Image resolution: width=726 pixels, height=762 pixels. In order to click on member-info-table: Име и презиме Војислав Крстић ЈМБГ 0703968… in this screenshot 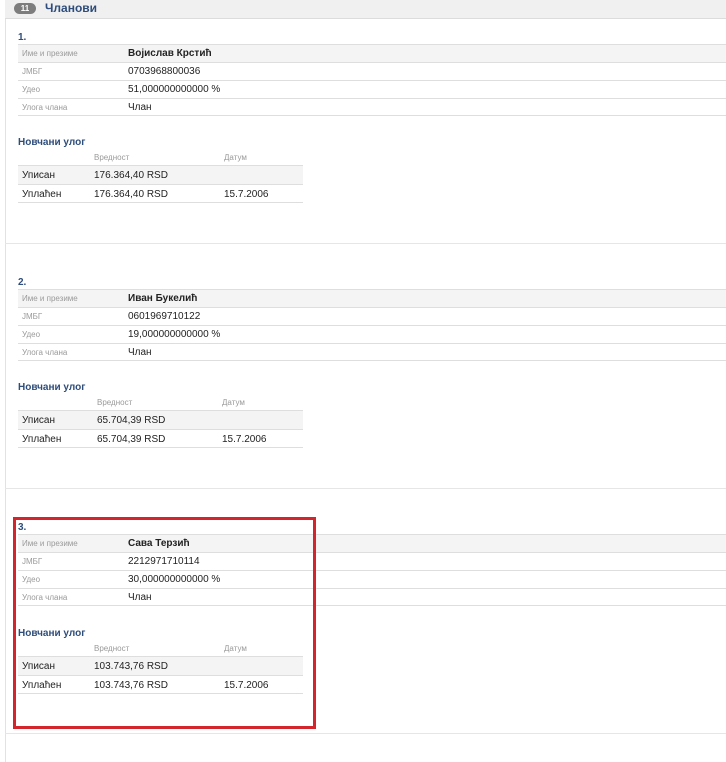, I will do `click(372, 80)`.